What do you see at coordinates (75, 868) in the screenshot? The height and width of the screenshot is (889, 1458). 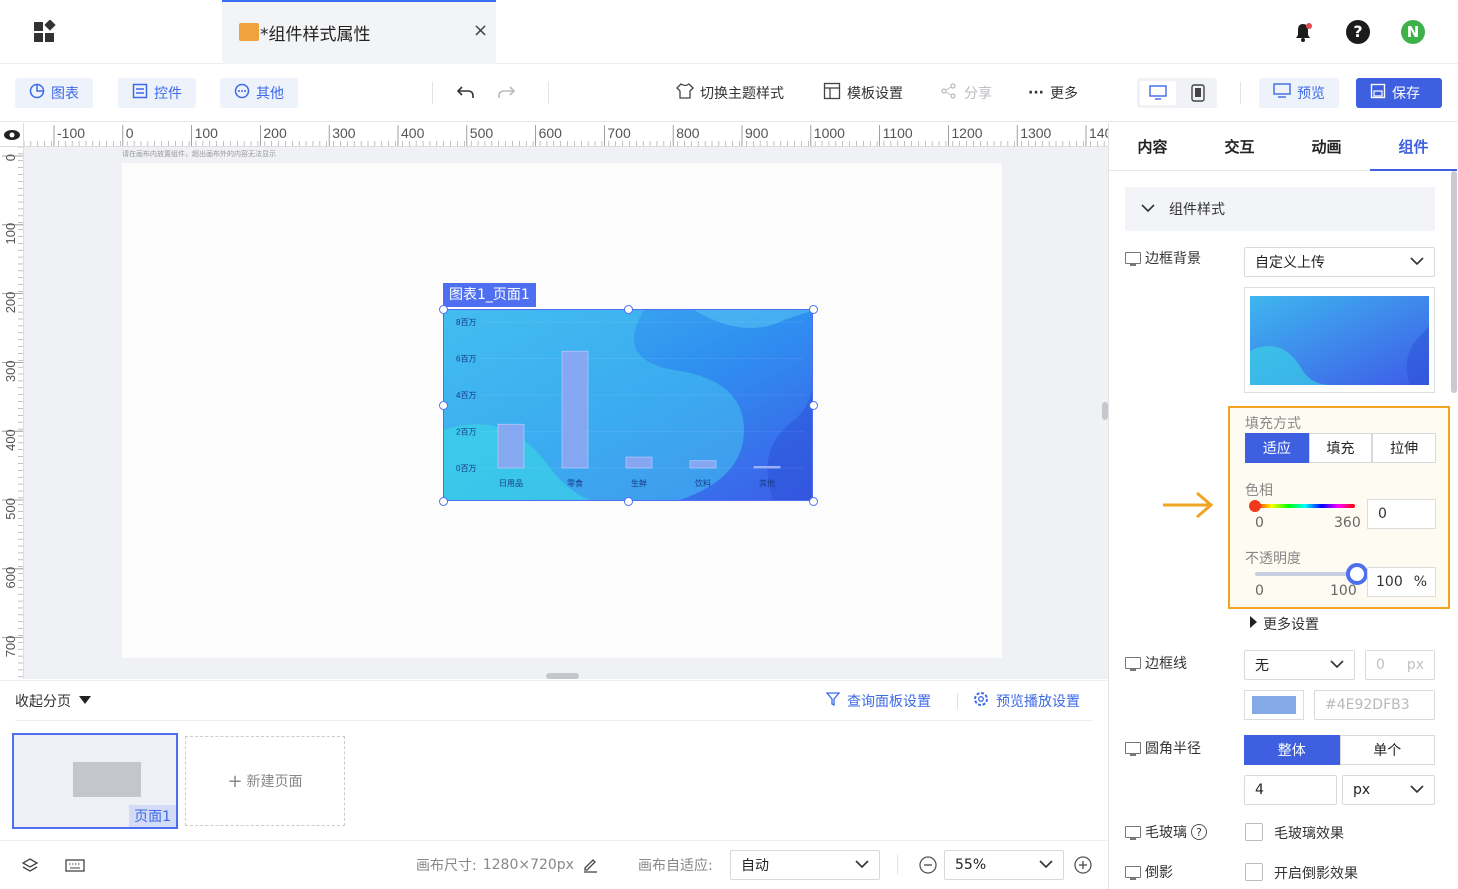 I see `keyboard-icon` at bounding box center [75, 868].